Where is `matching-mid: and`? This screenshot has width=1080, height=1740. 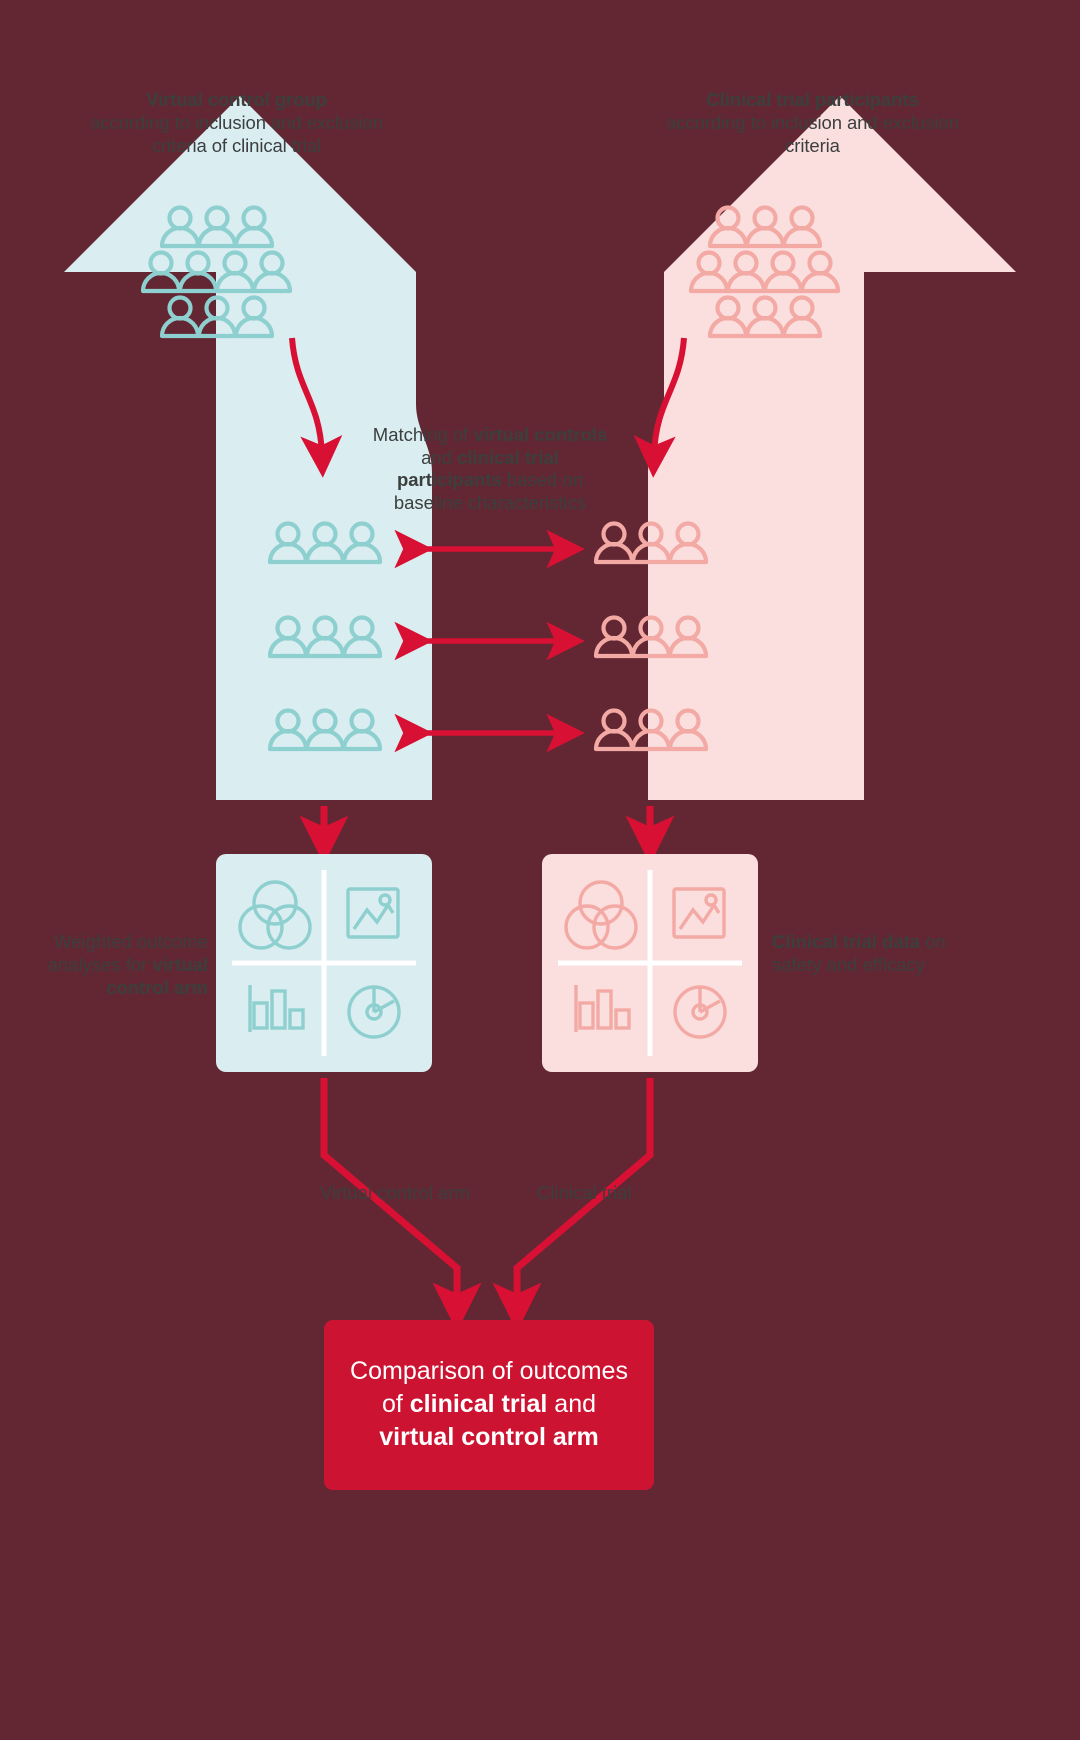
matching-mid: and is located at coordinates (439, 457).